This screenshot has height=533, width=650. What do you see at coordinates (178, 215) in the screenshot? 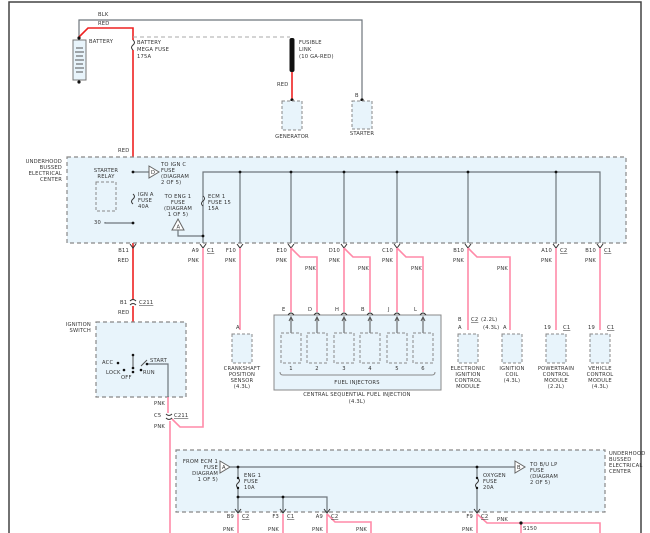
I see `eng1-ref-label: 1 OF 5)` at bounding box center [178, 215].